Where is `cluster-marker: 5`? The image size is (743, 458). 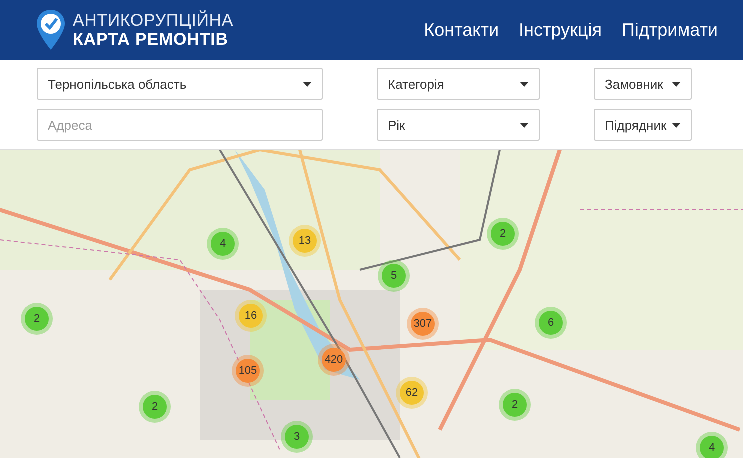 cluster-marker: 5 is located at coordinates (394, 276).